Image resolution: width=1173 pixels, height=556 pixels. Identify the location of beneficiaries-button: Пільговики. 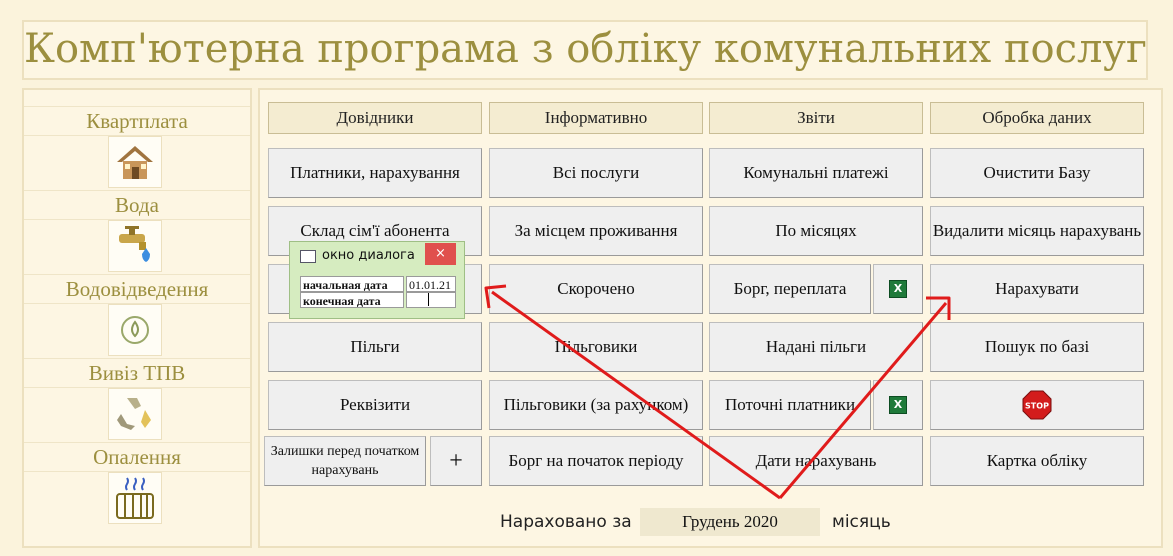
(596, 347).